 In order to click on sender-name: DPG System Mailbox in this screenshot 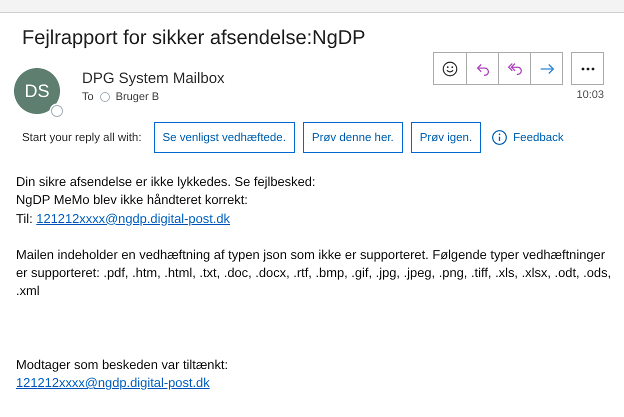, I will do `click(153, 78)`.